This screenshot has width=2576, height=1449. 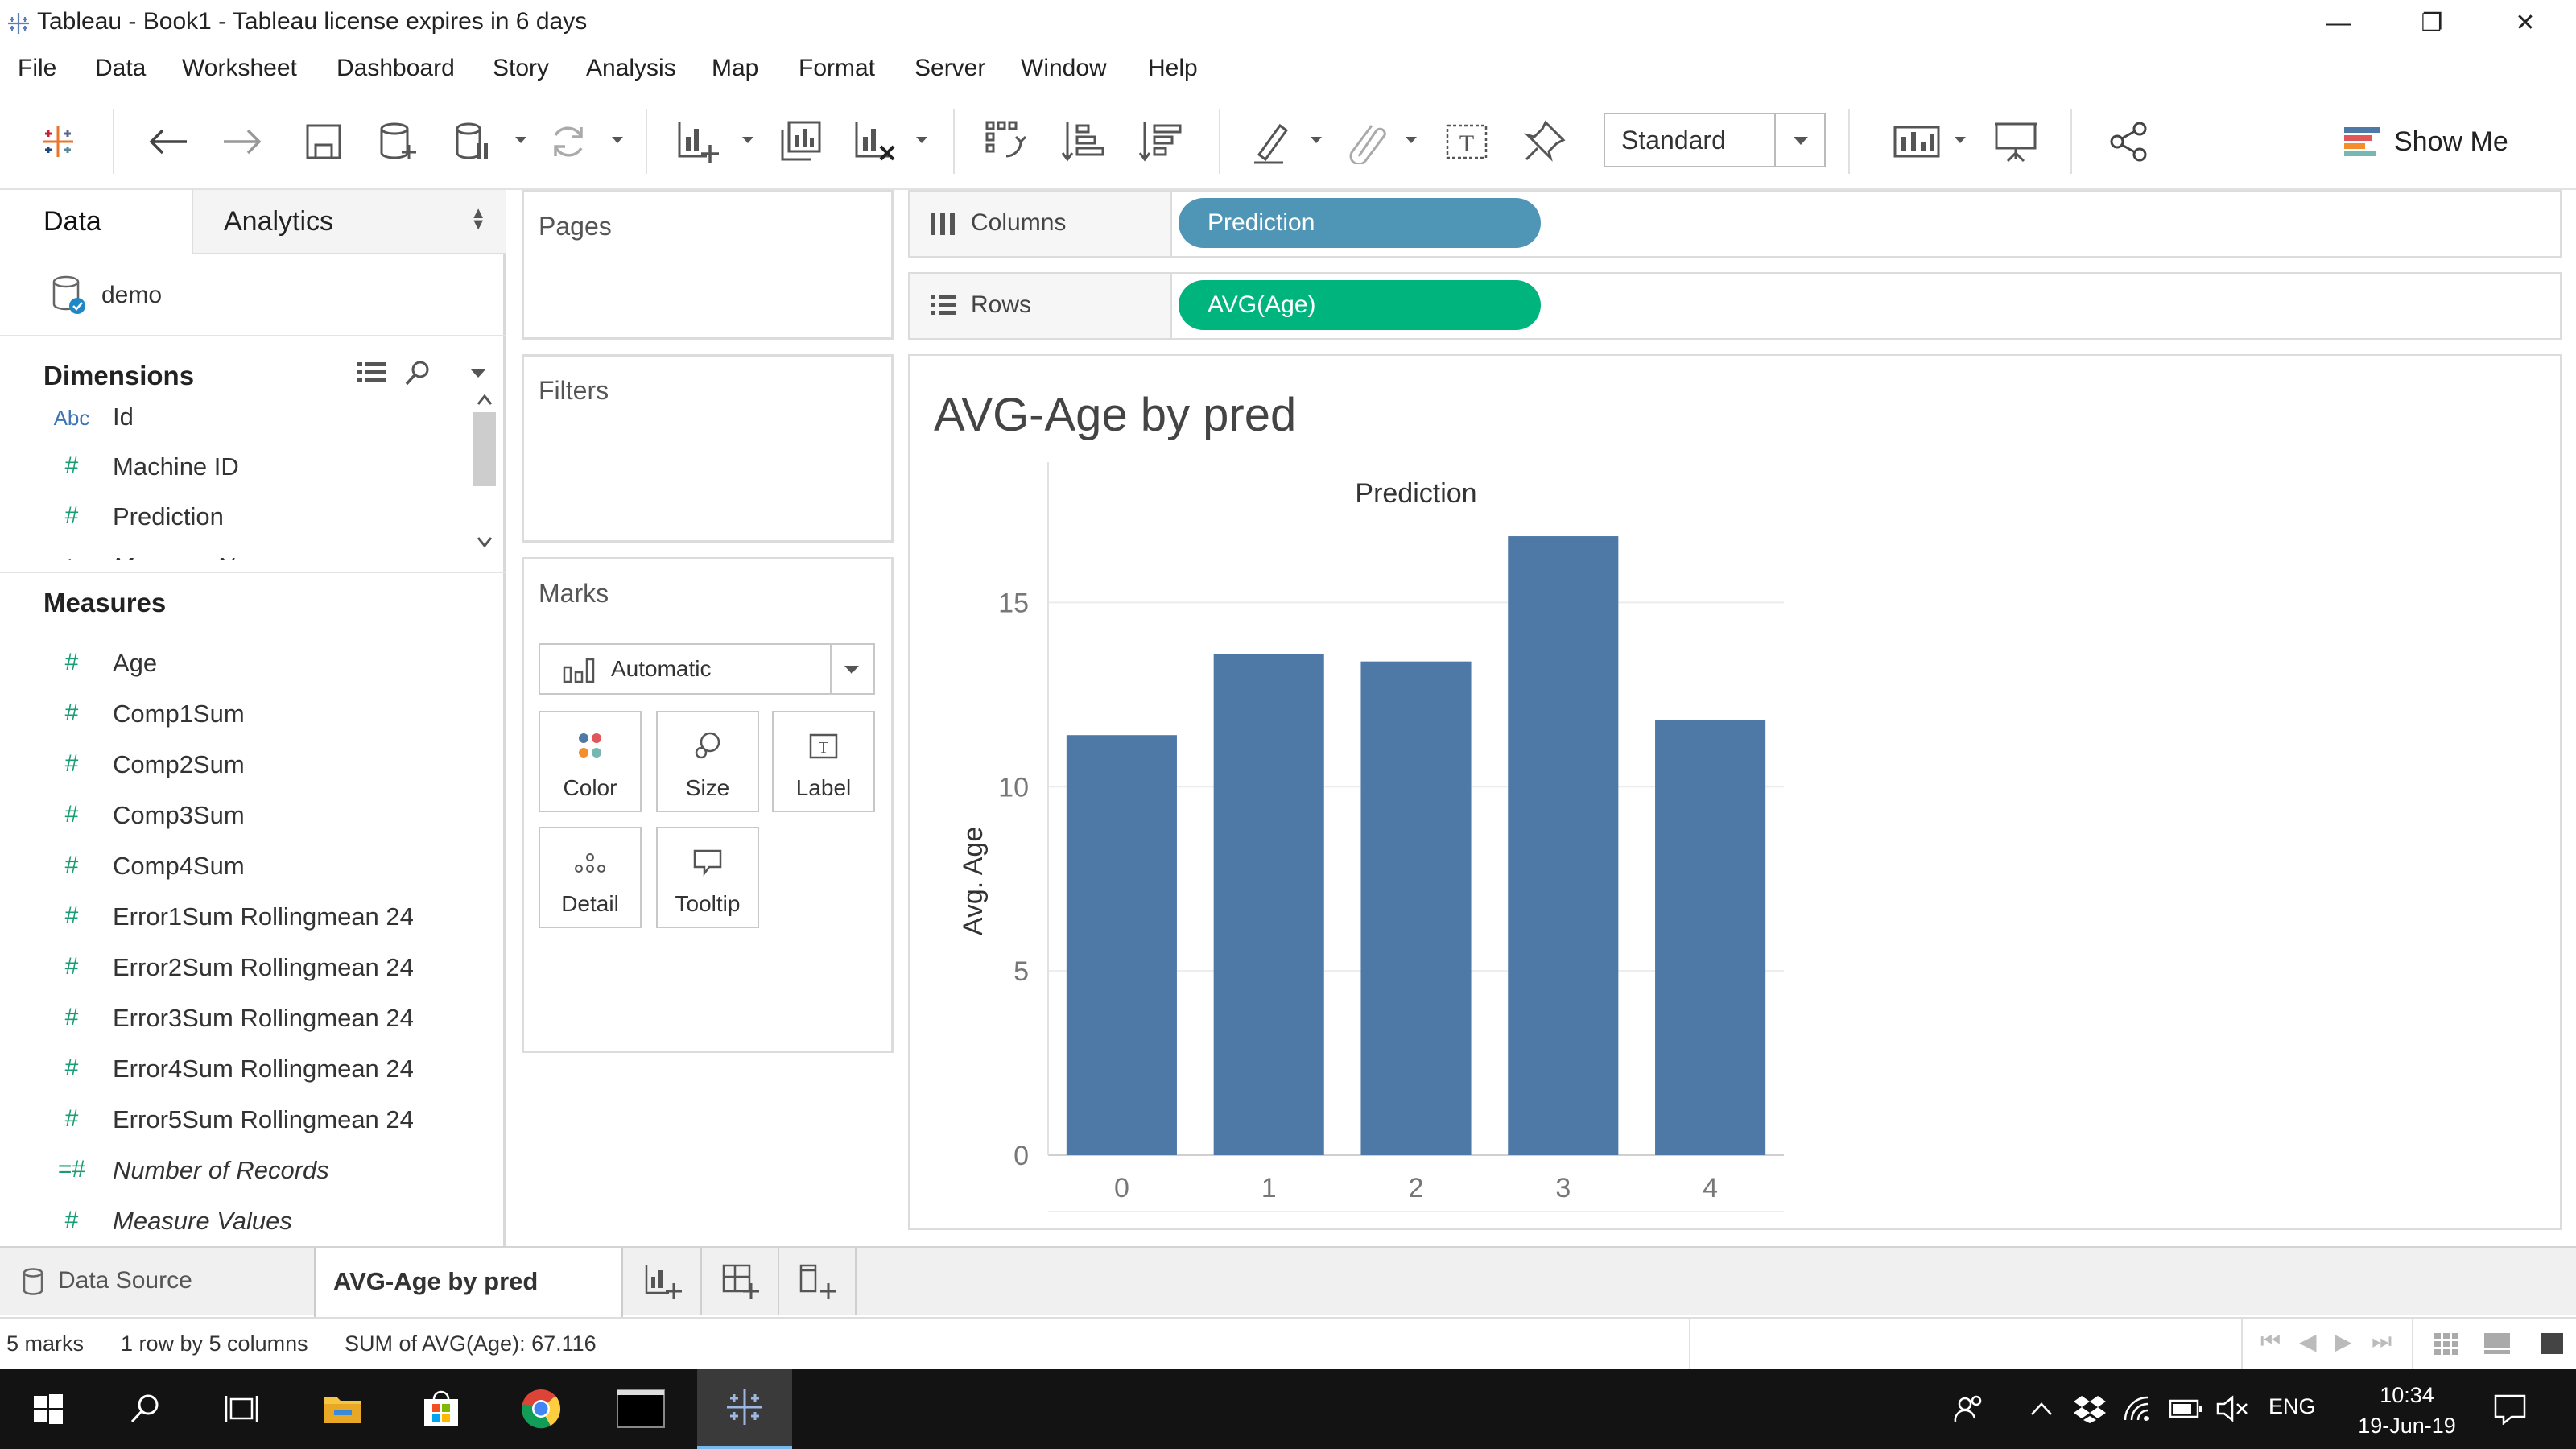 What do you see at coordinates (1064, 68) in the screenshot?
I see `menu-window: Window` at bounding box center [1064, 68].